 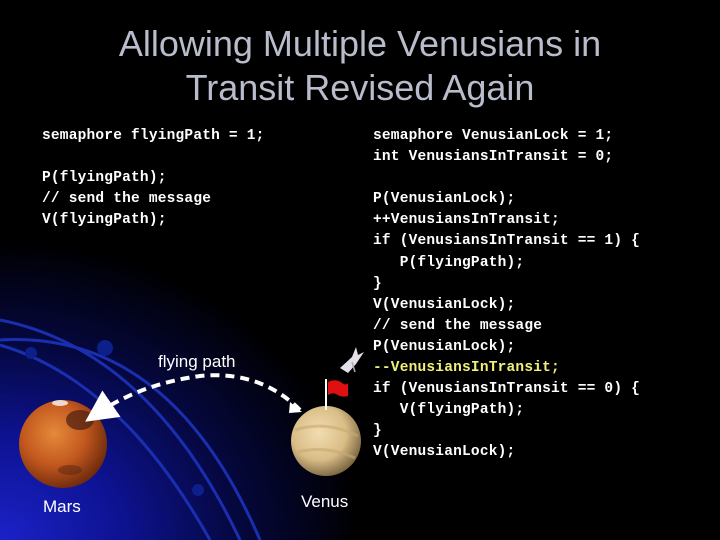 I want to click on red-flag-icon, so click(x=336, y=394).